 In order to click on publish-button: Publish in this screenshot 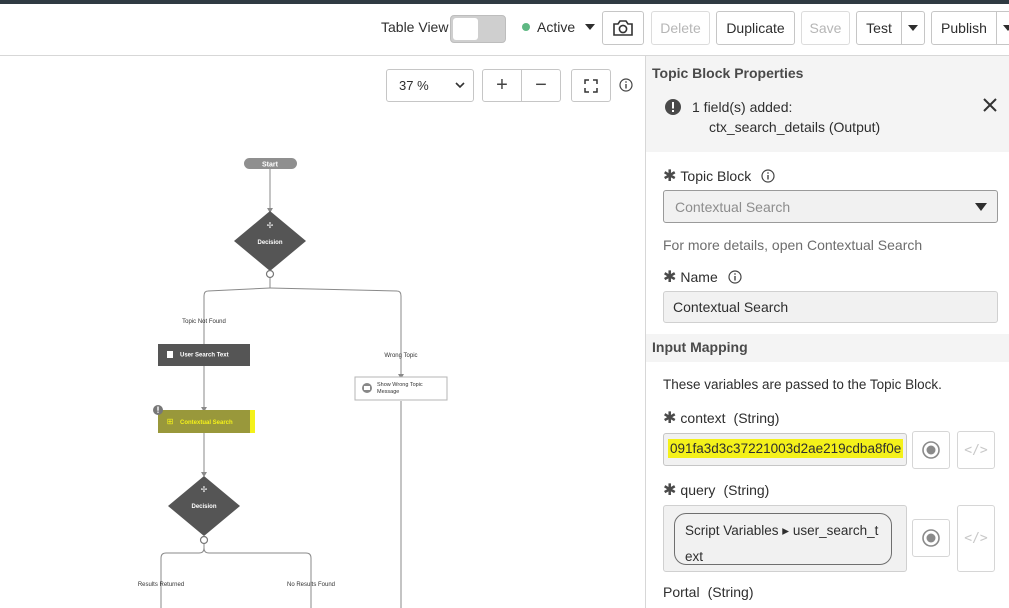, I will do `click(964, 28)`.